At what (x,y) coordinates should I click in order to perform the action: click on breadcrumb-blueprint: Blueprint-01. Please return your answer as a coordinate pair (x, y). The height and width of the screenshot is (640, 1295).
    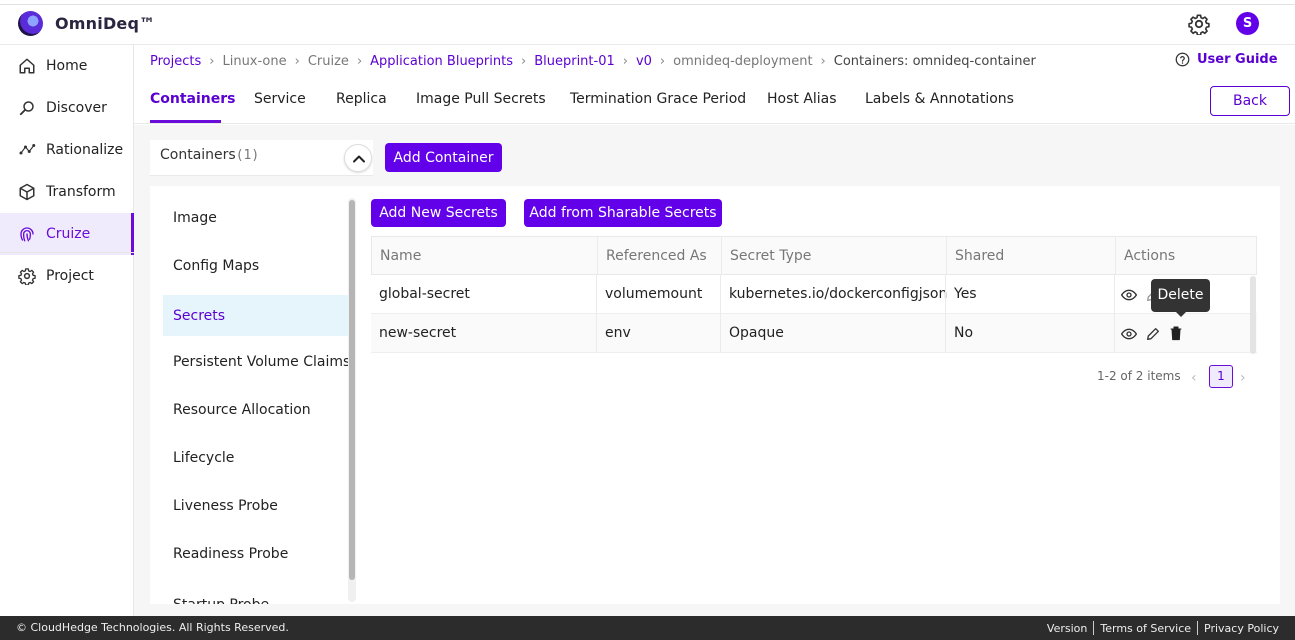
    Looking at the image, I should click on (574, 61).